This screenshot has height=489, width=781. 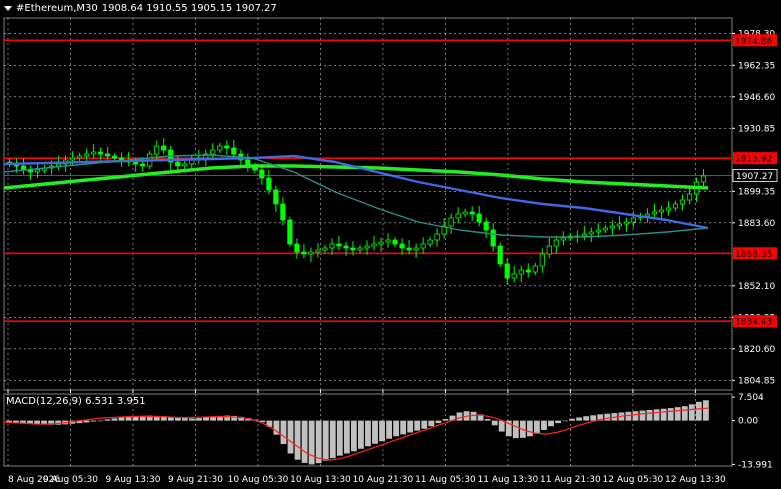 I want to click on ohlc-values: 1908.64 1910.55 1905.15 1907.27, so click(x=189, y=8).